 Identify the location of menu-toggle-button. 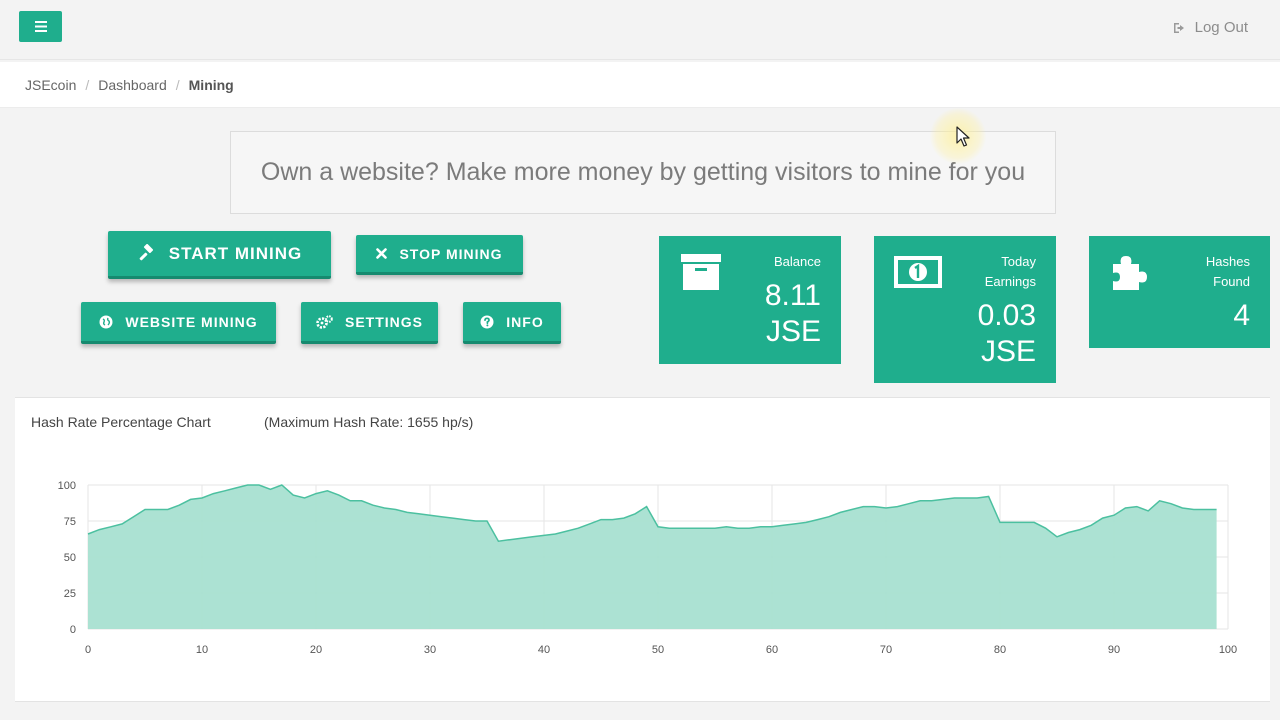
(40, 26).